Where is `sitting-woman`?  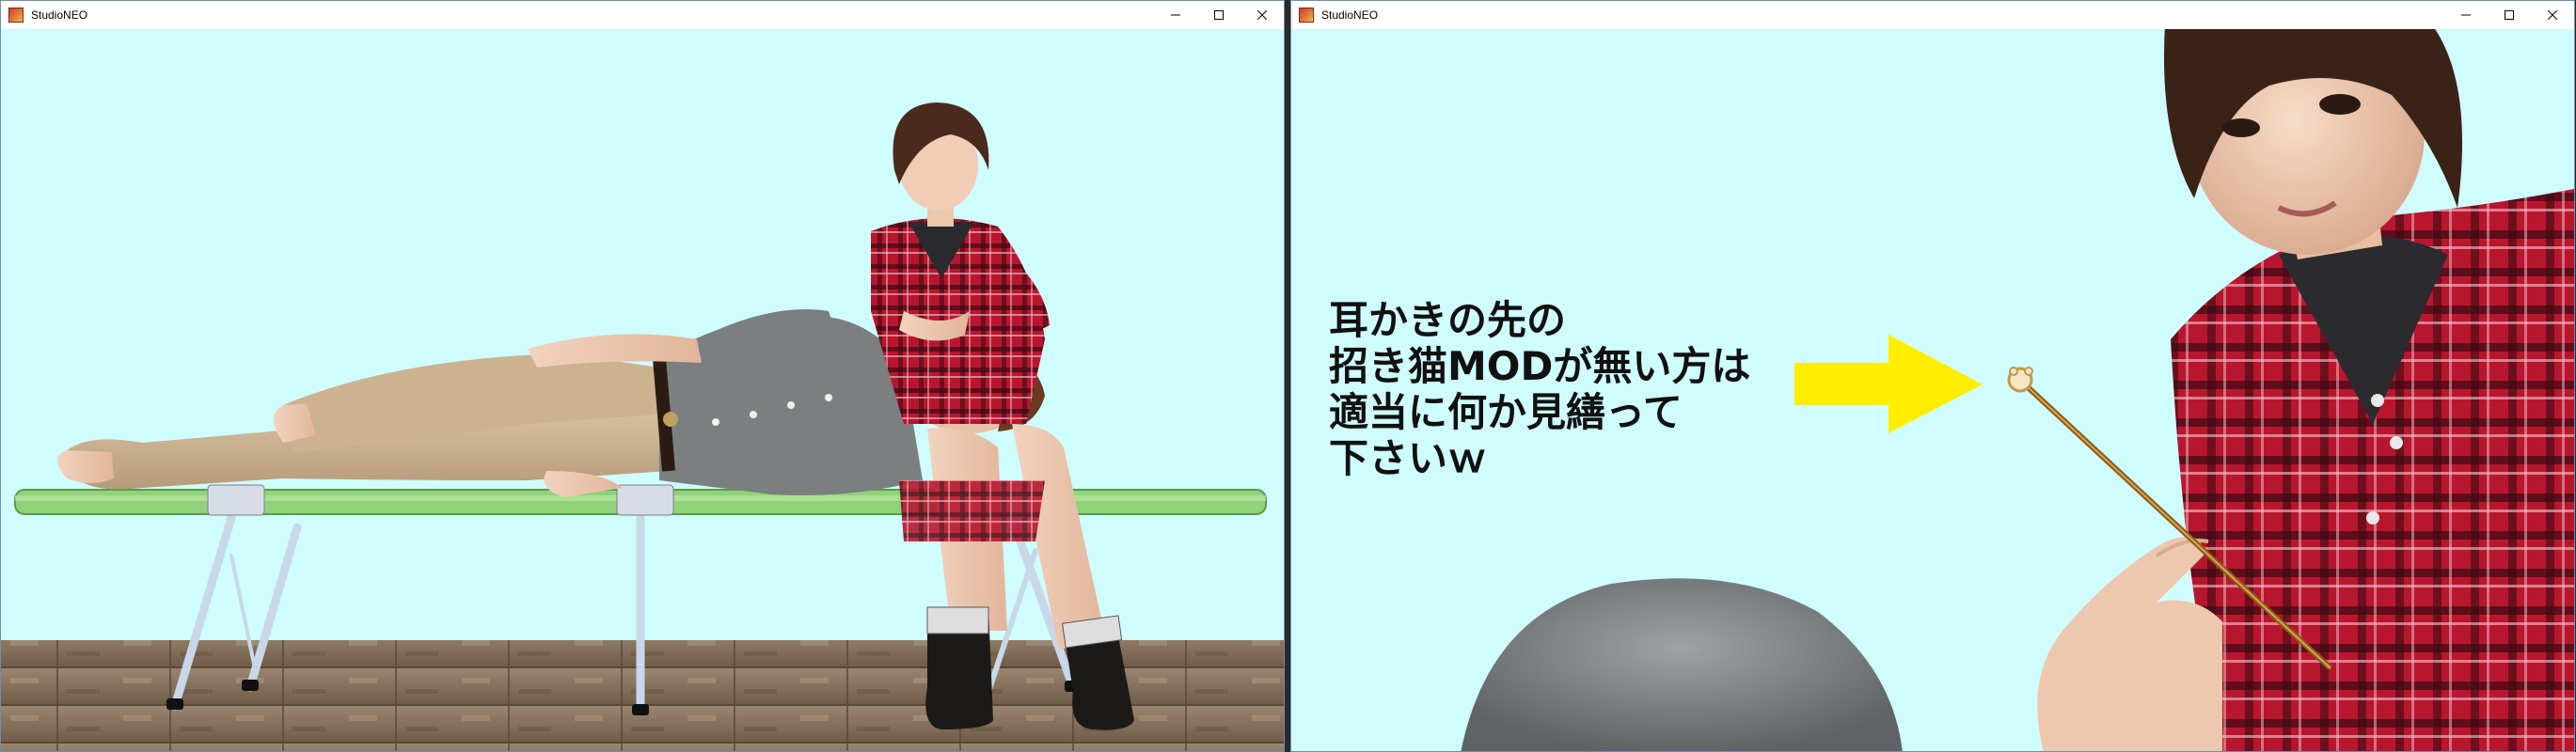 sitting-woman is located at coordinates (1002, 416).